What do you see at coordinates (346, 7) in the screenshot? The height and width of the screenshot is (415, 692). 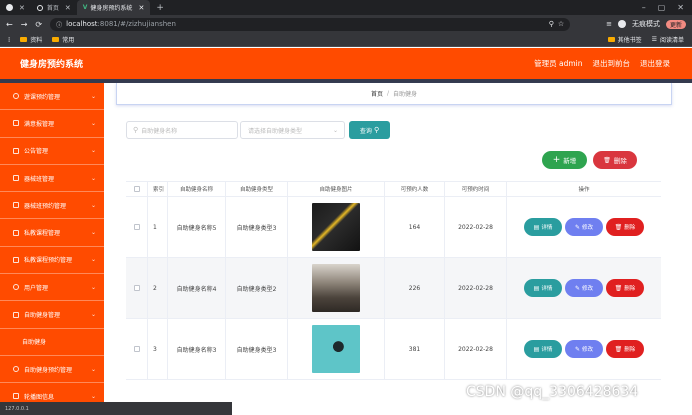 I see `browser-tab-bar: ✕ 首页 ✕ V 健身房预约系统 ✕ + – ▢ ✕` at bounding box center [346, 7].